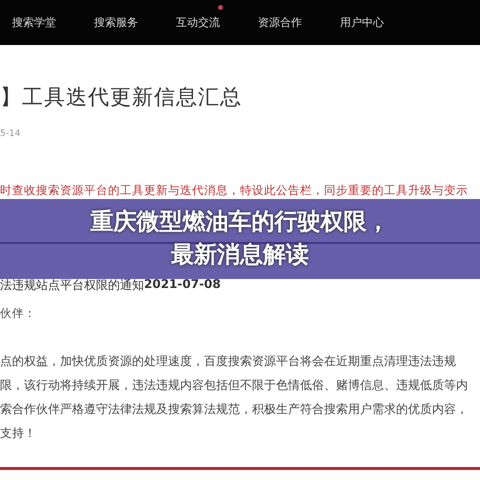  What do you see at coordinates (121, 97) in the screenshot?
I see `article-title: 】工具迭代更新信息汇总` at bounding box center [121, 97].